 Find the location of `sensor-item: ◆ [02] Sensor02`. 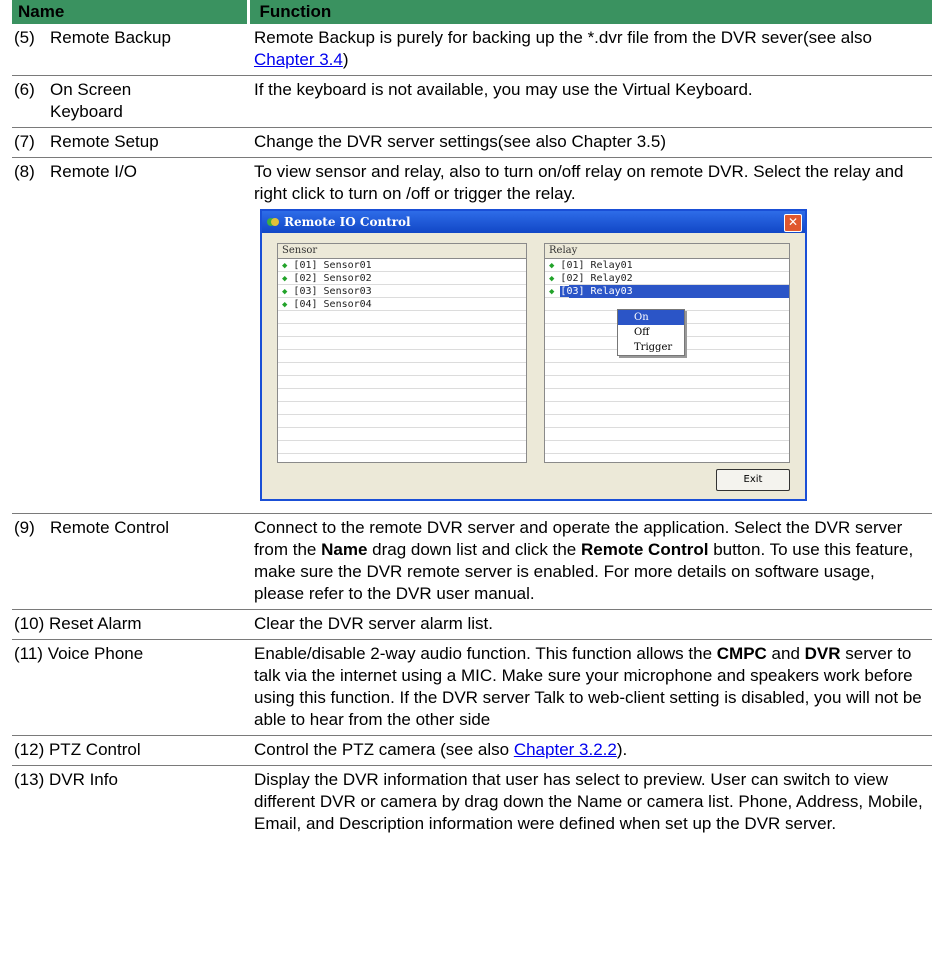

sensor-item: ◆ [02] Sensor02 is located at coordinates (402, 278).